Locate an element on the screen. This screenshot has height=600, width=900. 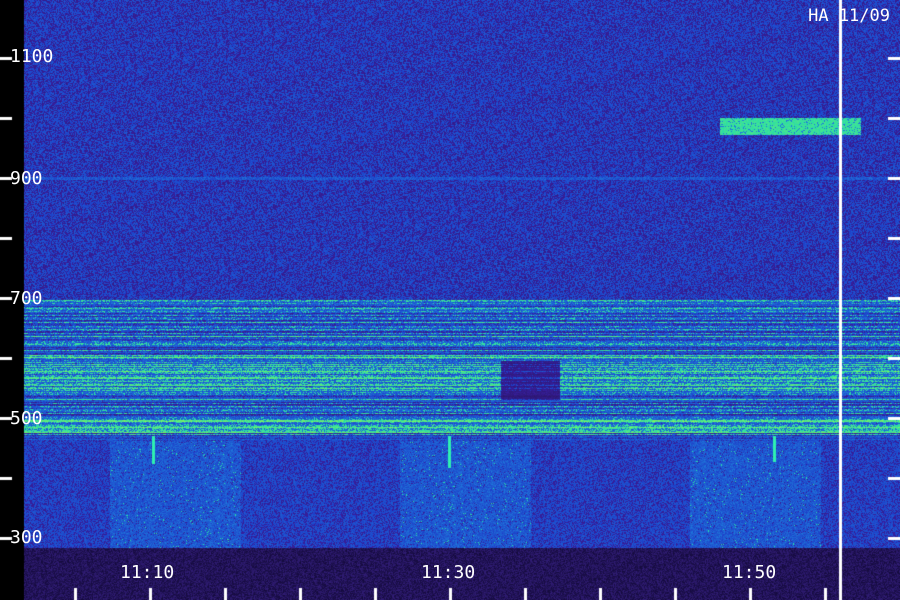
plot-title: HA 11/09 is located at coordinates (849, 16).